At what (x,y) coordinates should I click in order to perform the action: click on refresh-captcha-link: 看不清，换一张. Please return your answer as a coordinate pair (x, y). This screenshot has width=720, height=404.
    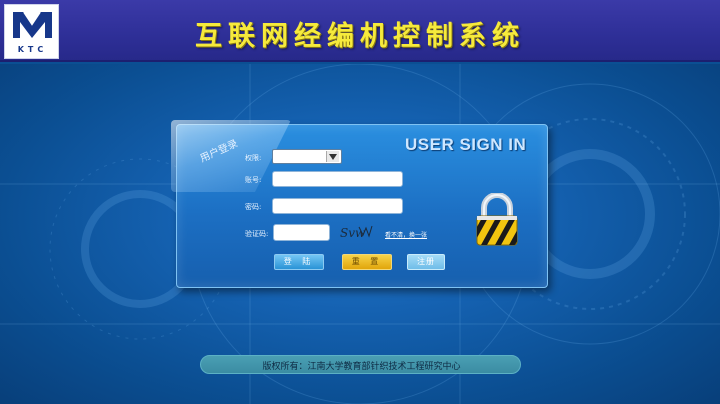
    Looking at the image, I should click on (406, 234).